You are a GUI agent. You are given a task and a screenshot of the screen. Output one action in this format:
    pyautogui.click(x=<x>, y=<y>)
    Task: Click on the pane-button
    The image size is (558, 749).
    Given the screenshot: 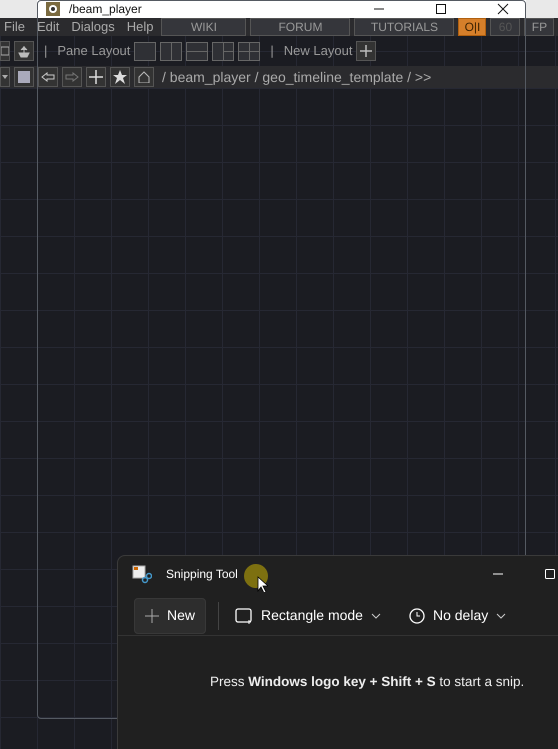 What is the action you would take?
    pyautogui.click(x=5, y=51)
    